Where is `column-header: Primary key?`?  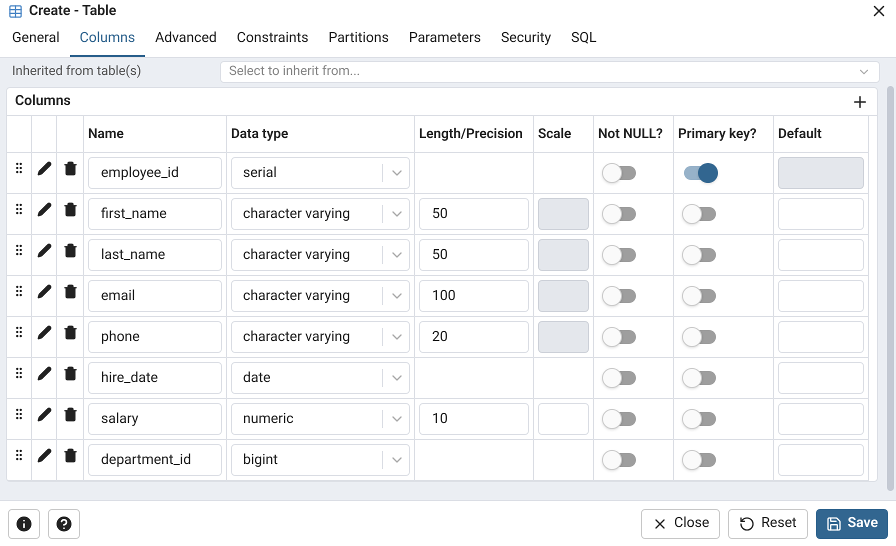 column-header: Primary key? is located at coordinates (717, 134).